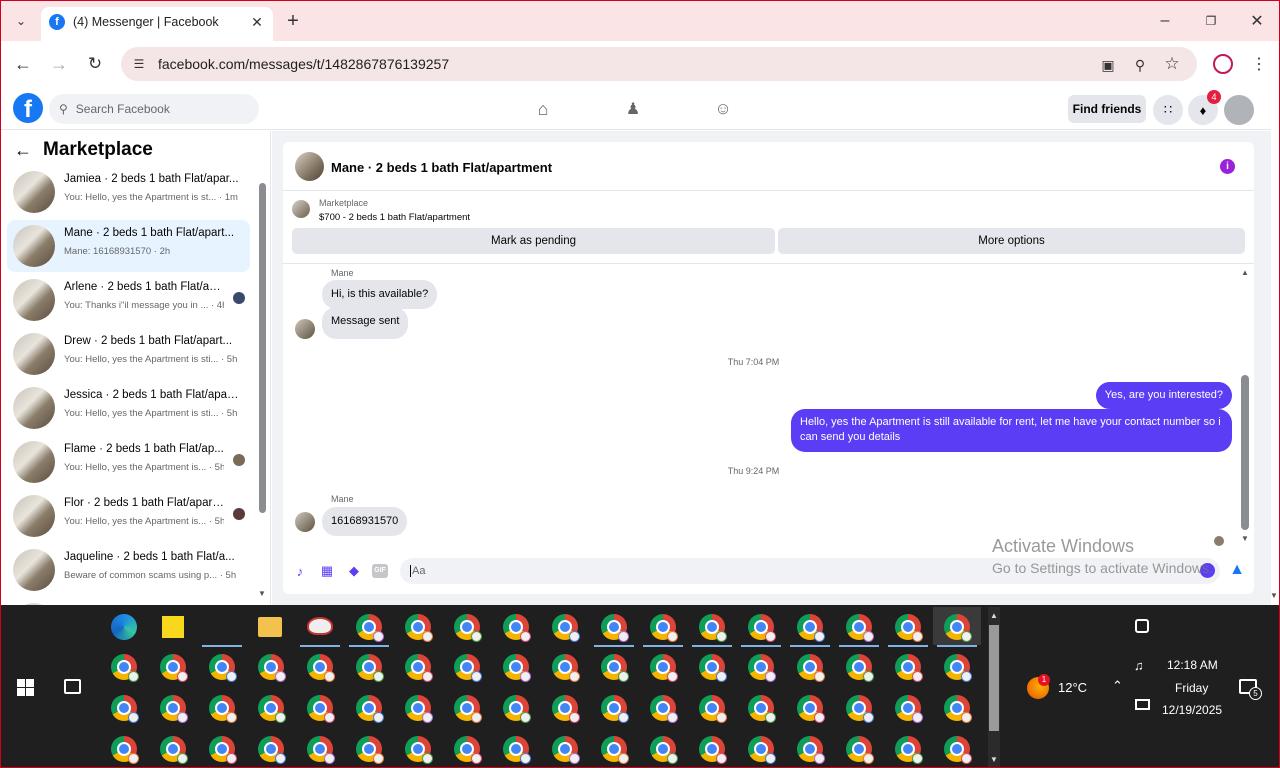  I want to click on listing-title: $700 - 2 beds 1 bath Flat/apartment, so click(394, 217).